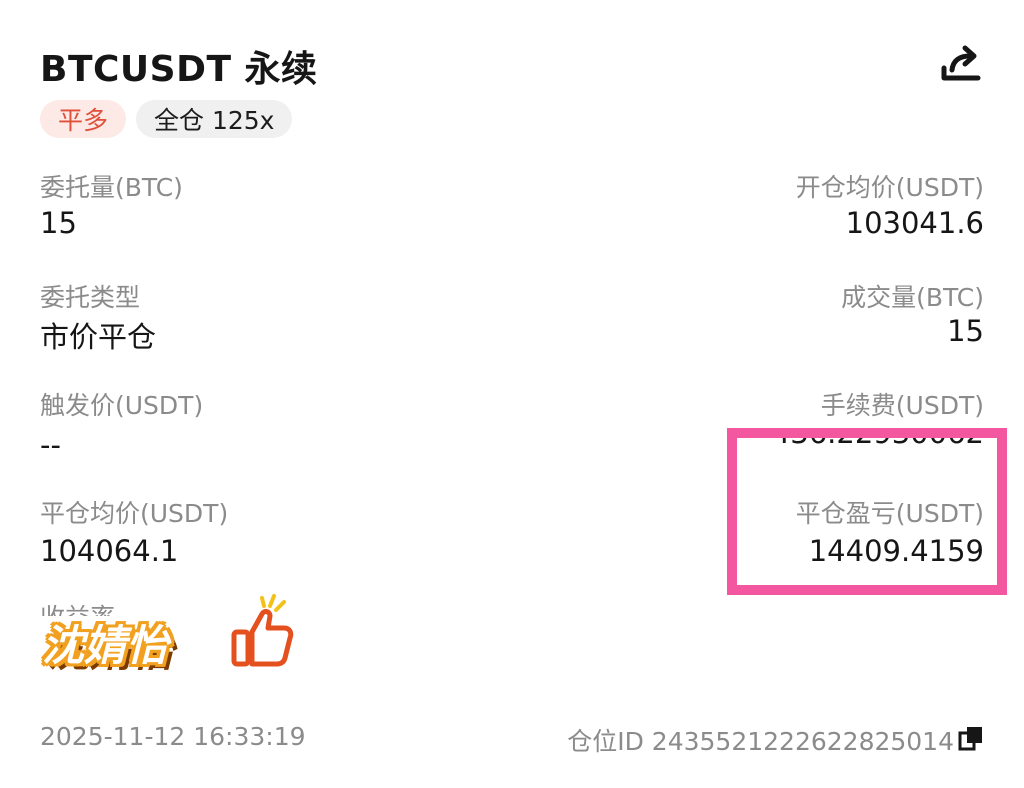 This screenshot has height=788, width=1024. What do you see at coordinates (889, 187) in the screenshot?
I see `open-avg-label: 开仓均价(USDT)` at bounding box center [889, 187].